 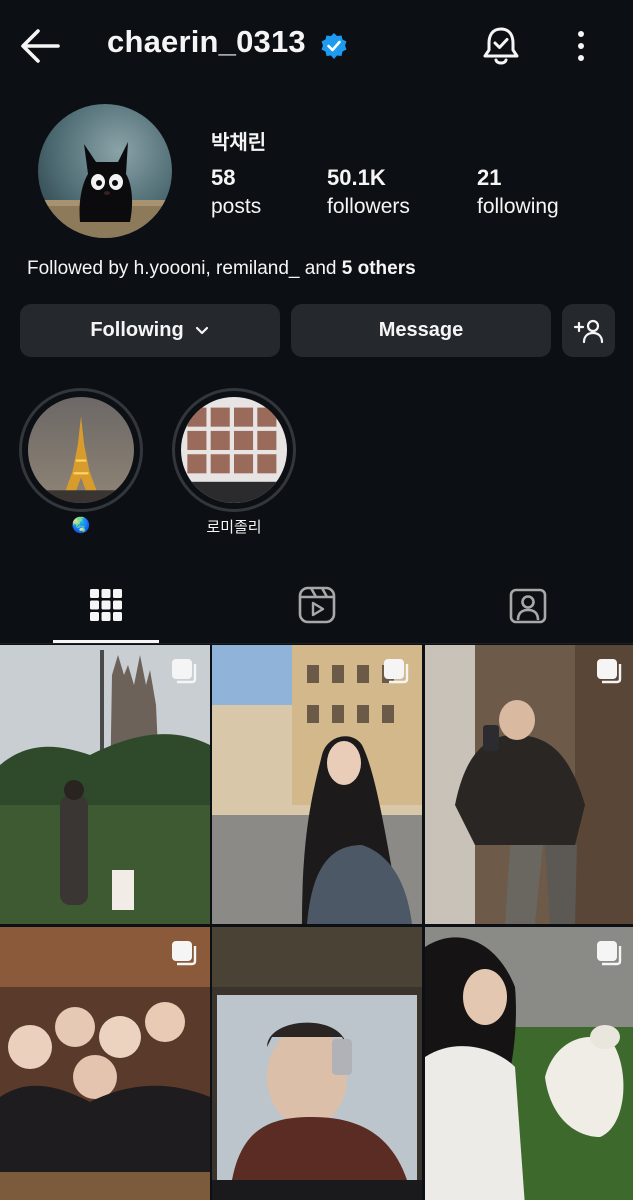 What do you see at coordinates (239, 143) in the screenshot?
I see `profile-display-name: 박채린` at bounding box center [239, 143].